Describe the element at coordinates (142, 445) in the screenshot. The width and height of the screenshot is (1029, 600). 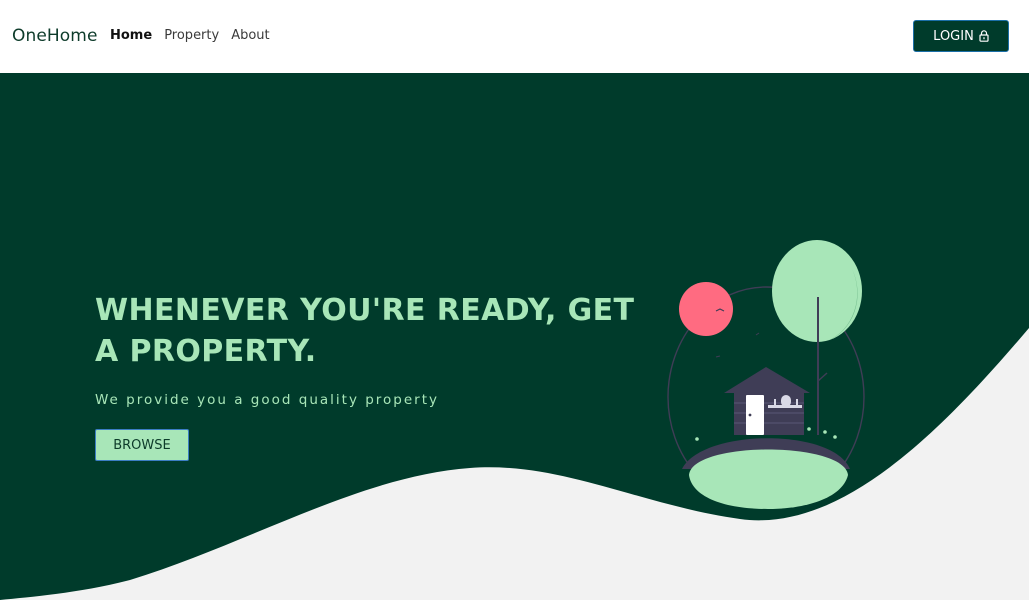
I see `browse-button: BROWSE` at that location.